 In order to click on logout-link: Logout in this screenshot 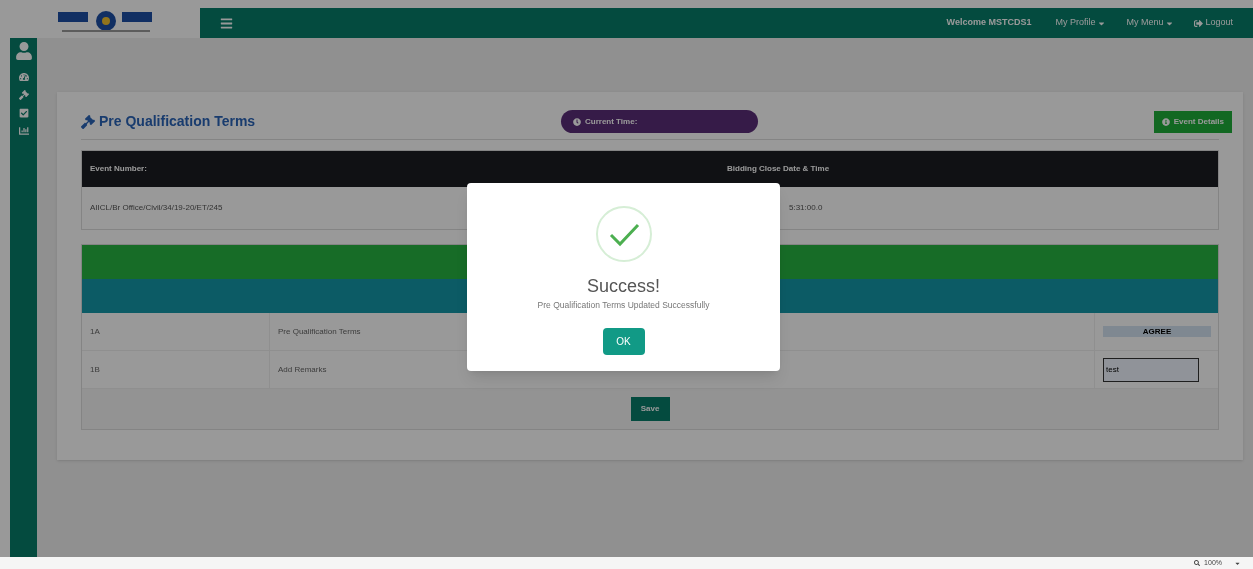, I will do `click(1213, 23)`.